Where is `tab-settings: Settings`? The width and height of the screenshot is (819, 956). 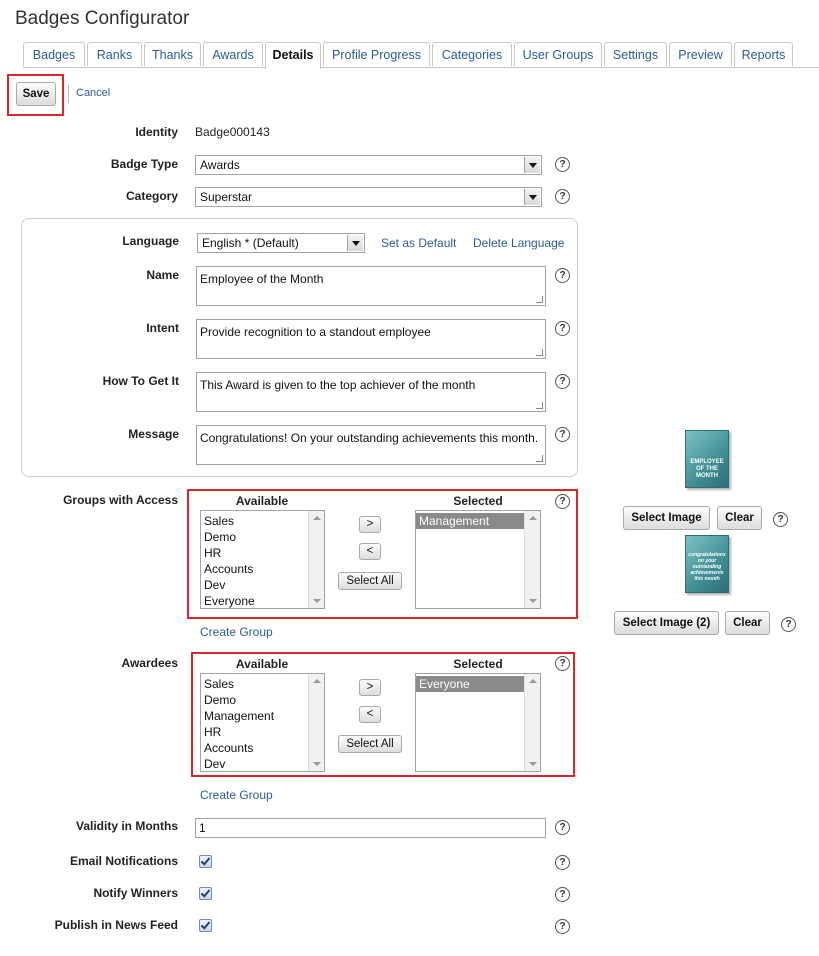 tab-settings: Settings is located at coordinates (635, 54).